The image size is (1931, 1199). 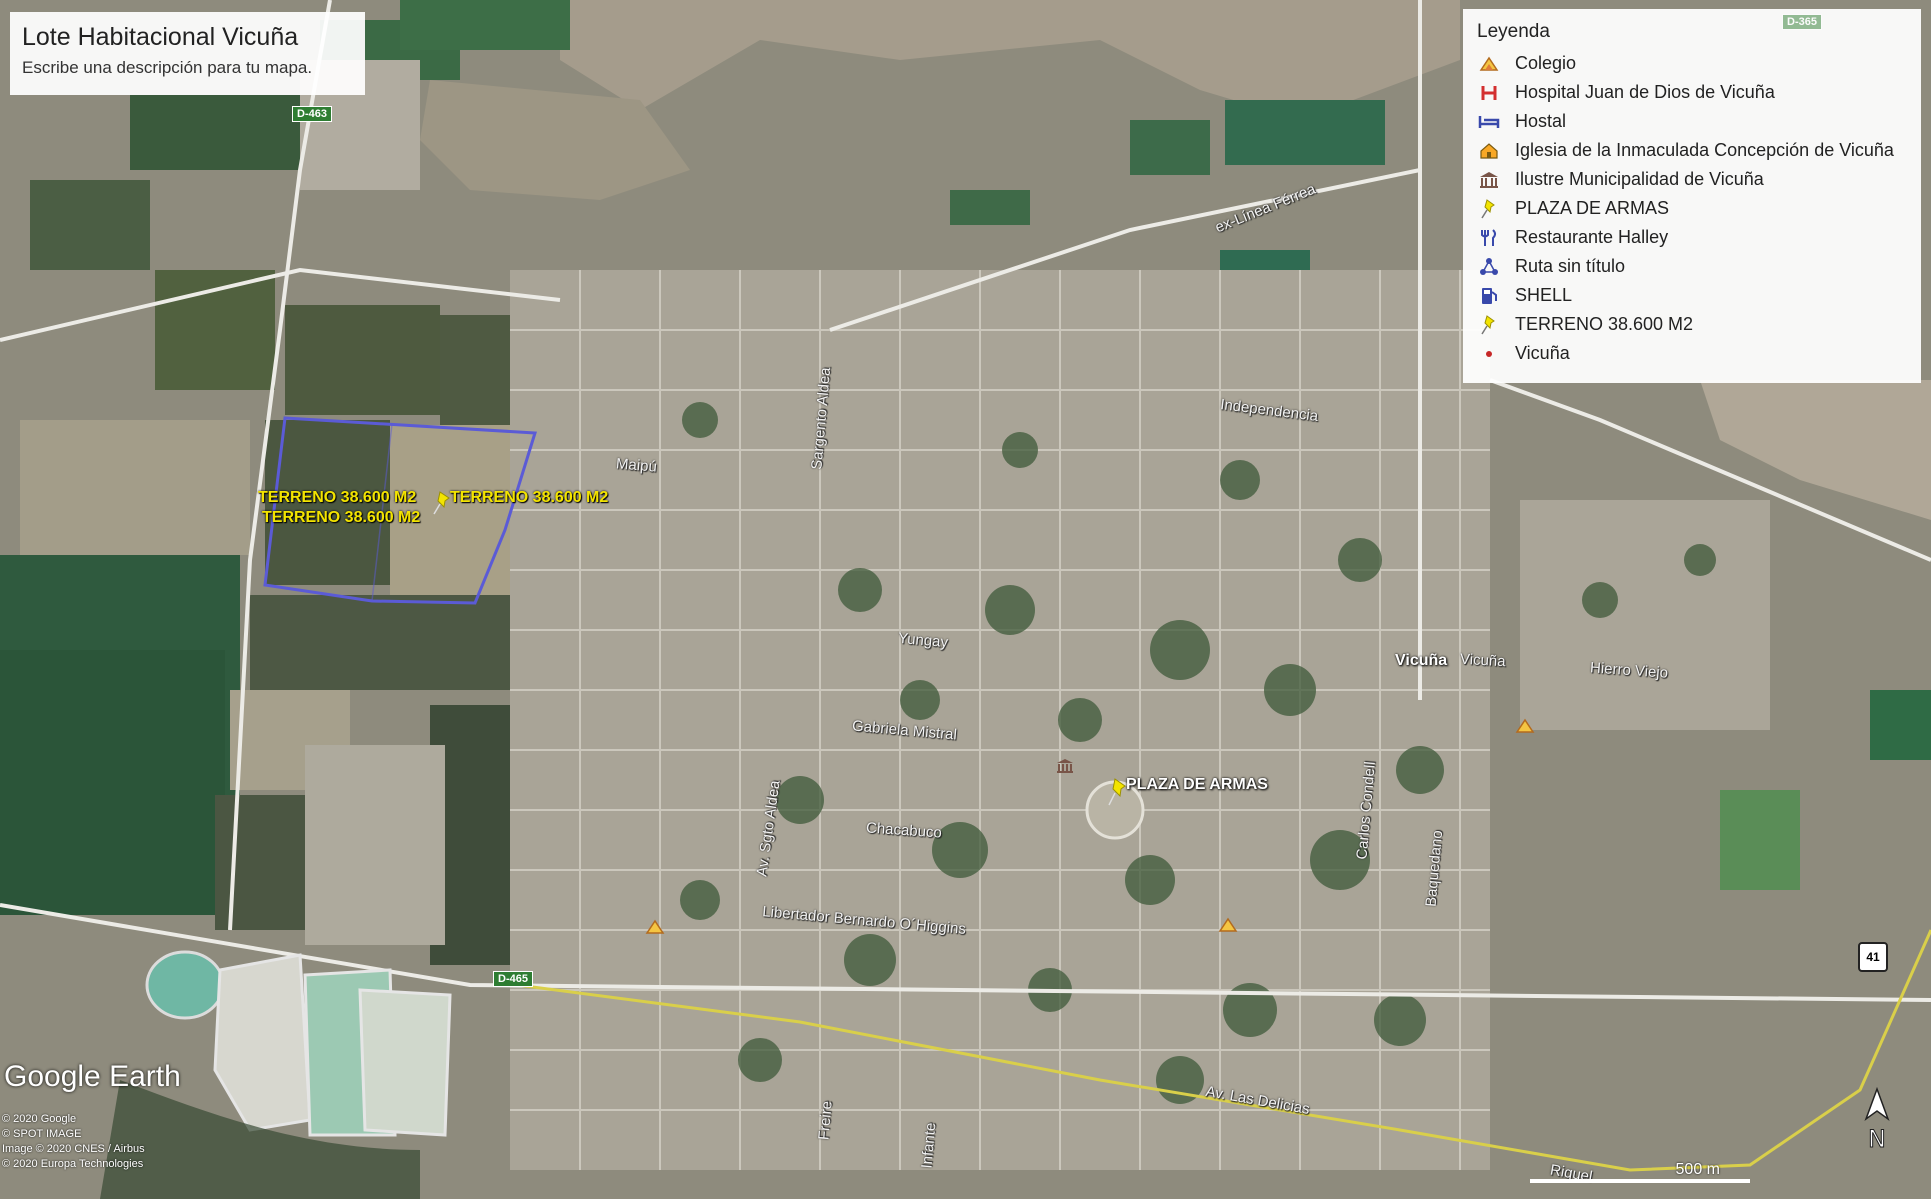 I want to click on restaurant-icon, so click(x=1489, y=238).